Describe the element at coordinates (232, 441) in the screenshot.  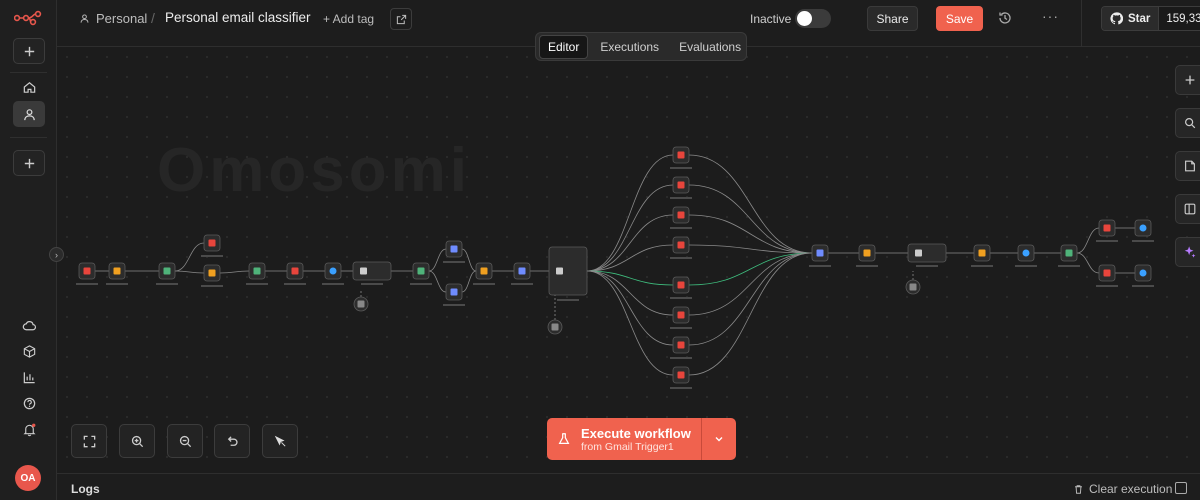
I see `reset-zoom-button` at that location.